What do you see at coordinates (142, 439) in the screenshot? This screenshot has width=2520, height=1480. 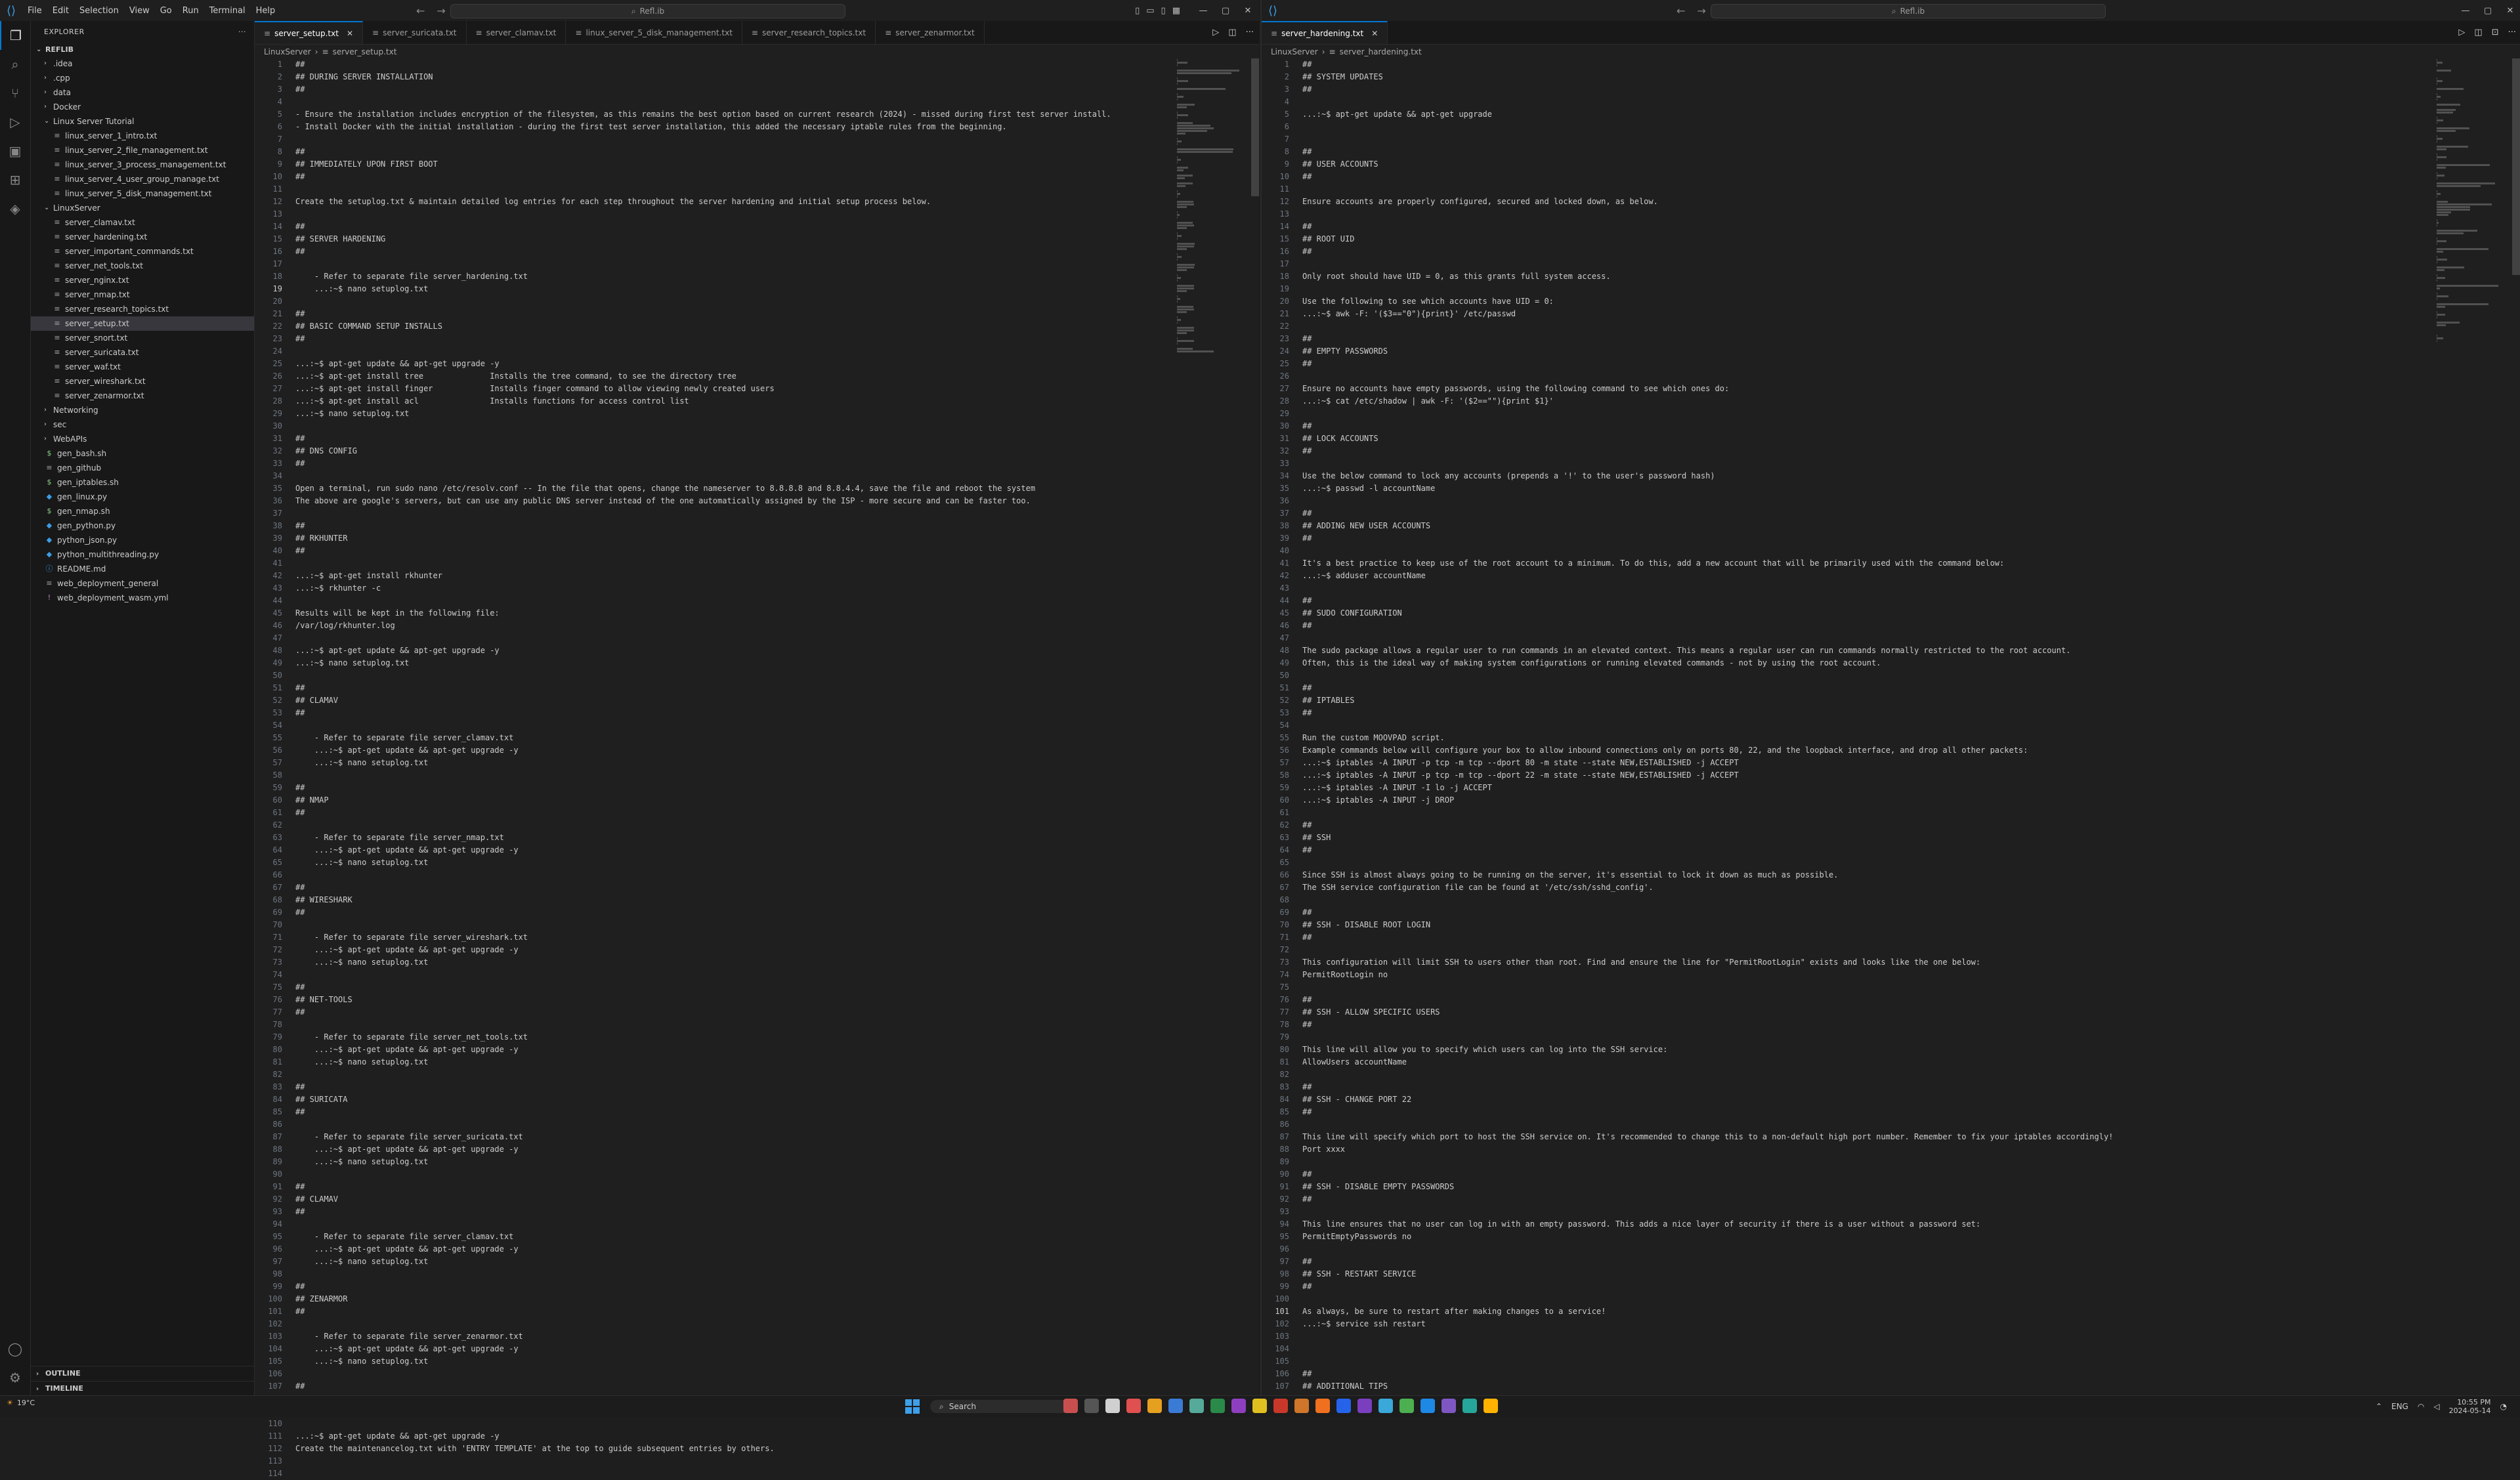 I see `folder-item: › WebAPIs` at bounding box center [142, 439].